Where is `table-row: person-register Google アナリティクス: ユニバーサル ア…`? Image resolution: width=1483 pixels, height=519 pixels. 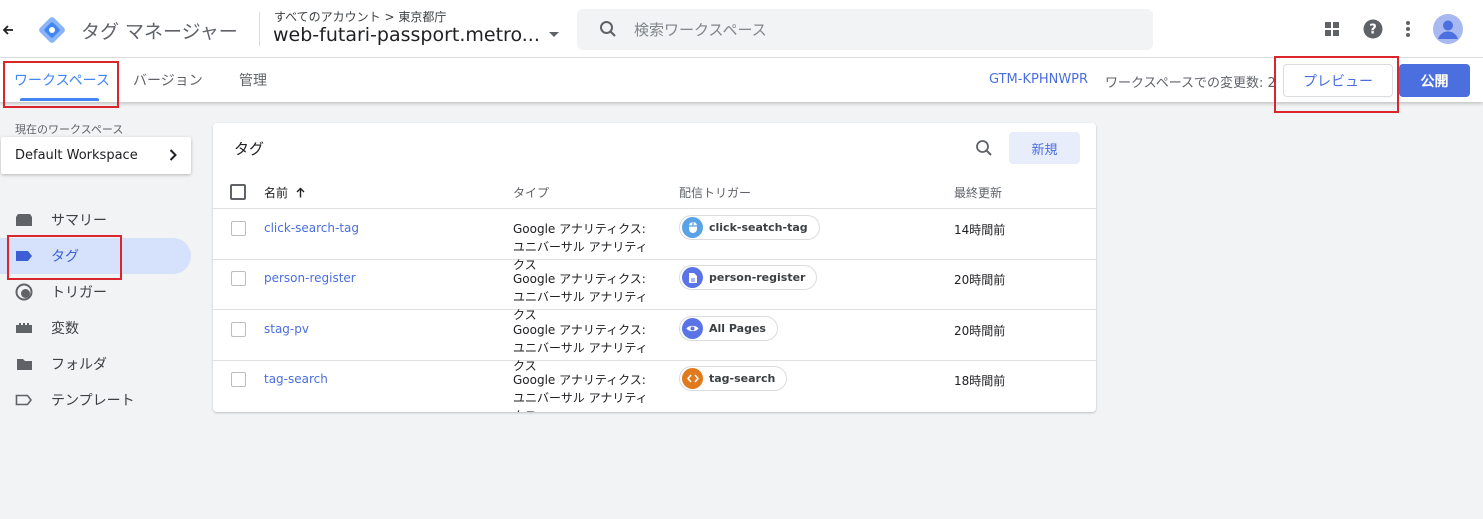 table-row: person-register Google アナリティクス: ユニバーサル ア… is located at coordinates (654, 291).